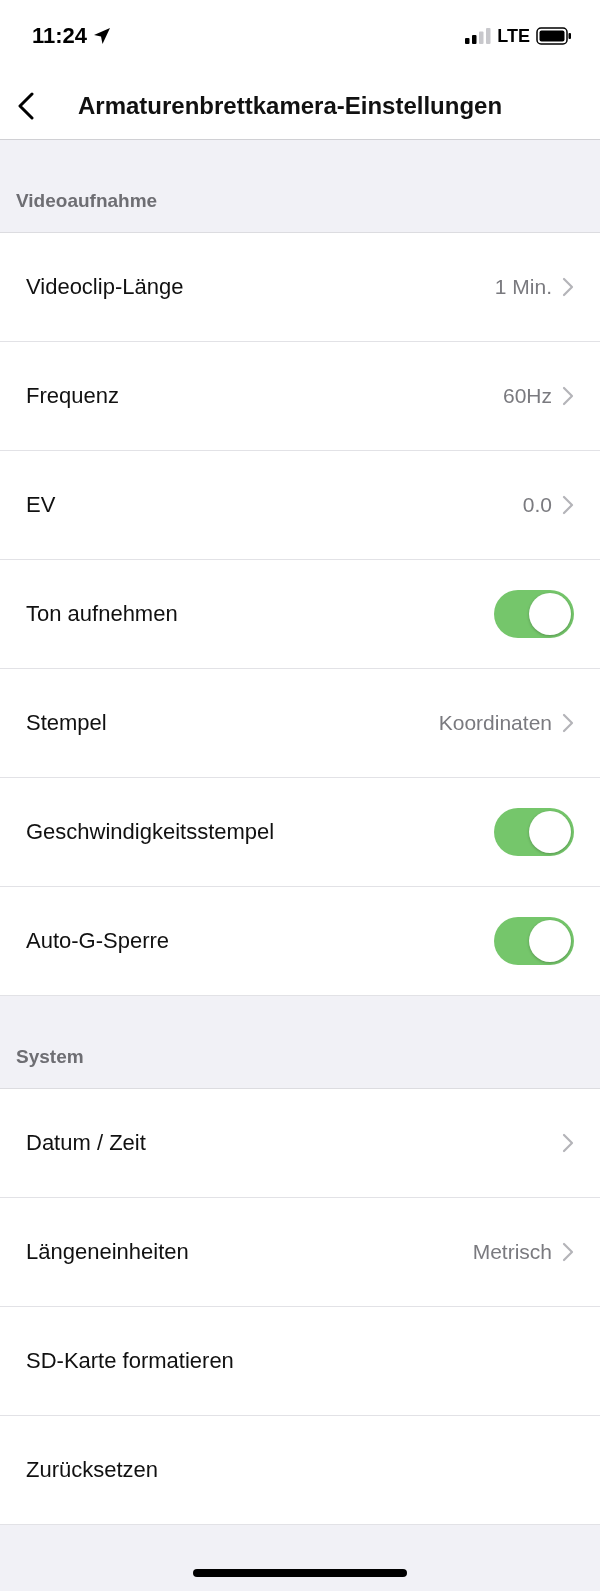  Describe the element at coordinates (93, 1470) in the screenshot. I see `setting-label: Zurücksetzen` at that location.